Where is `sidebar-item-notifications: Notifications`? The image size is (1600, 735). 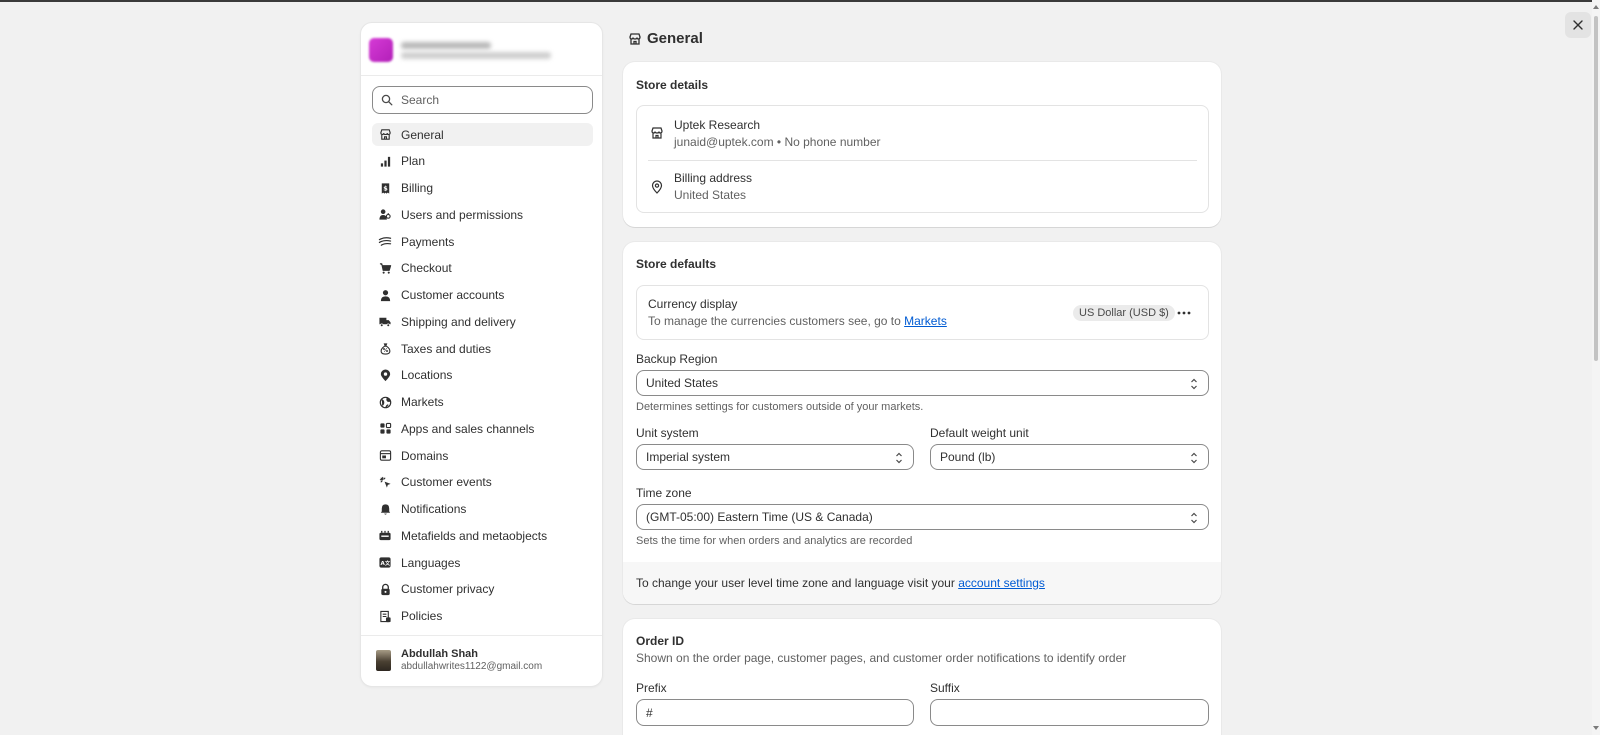 sidebar-item-notifications: Notifications is located at coordinates (482, 509).